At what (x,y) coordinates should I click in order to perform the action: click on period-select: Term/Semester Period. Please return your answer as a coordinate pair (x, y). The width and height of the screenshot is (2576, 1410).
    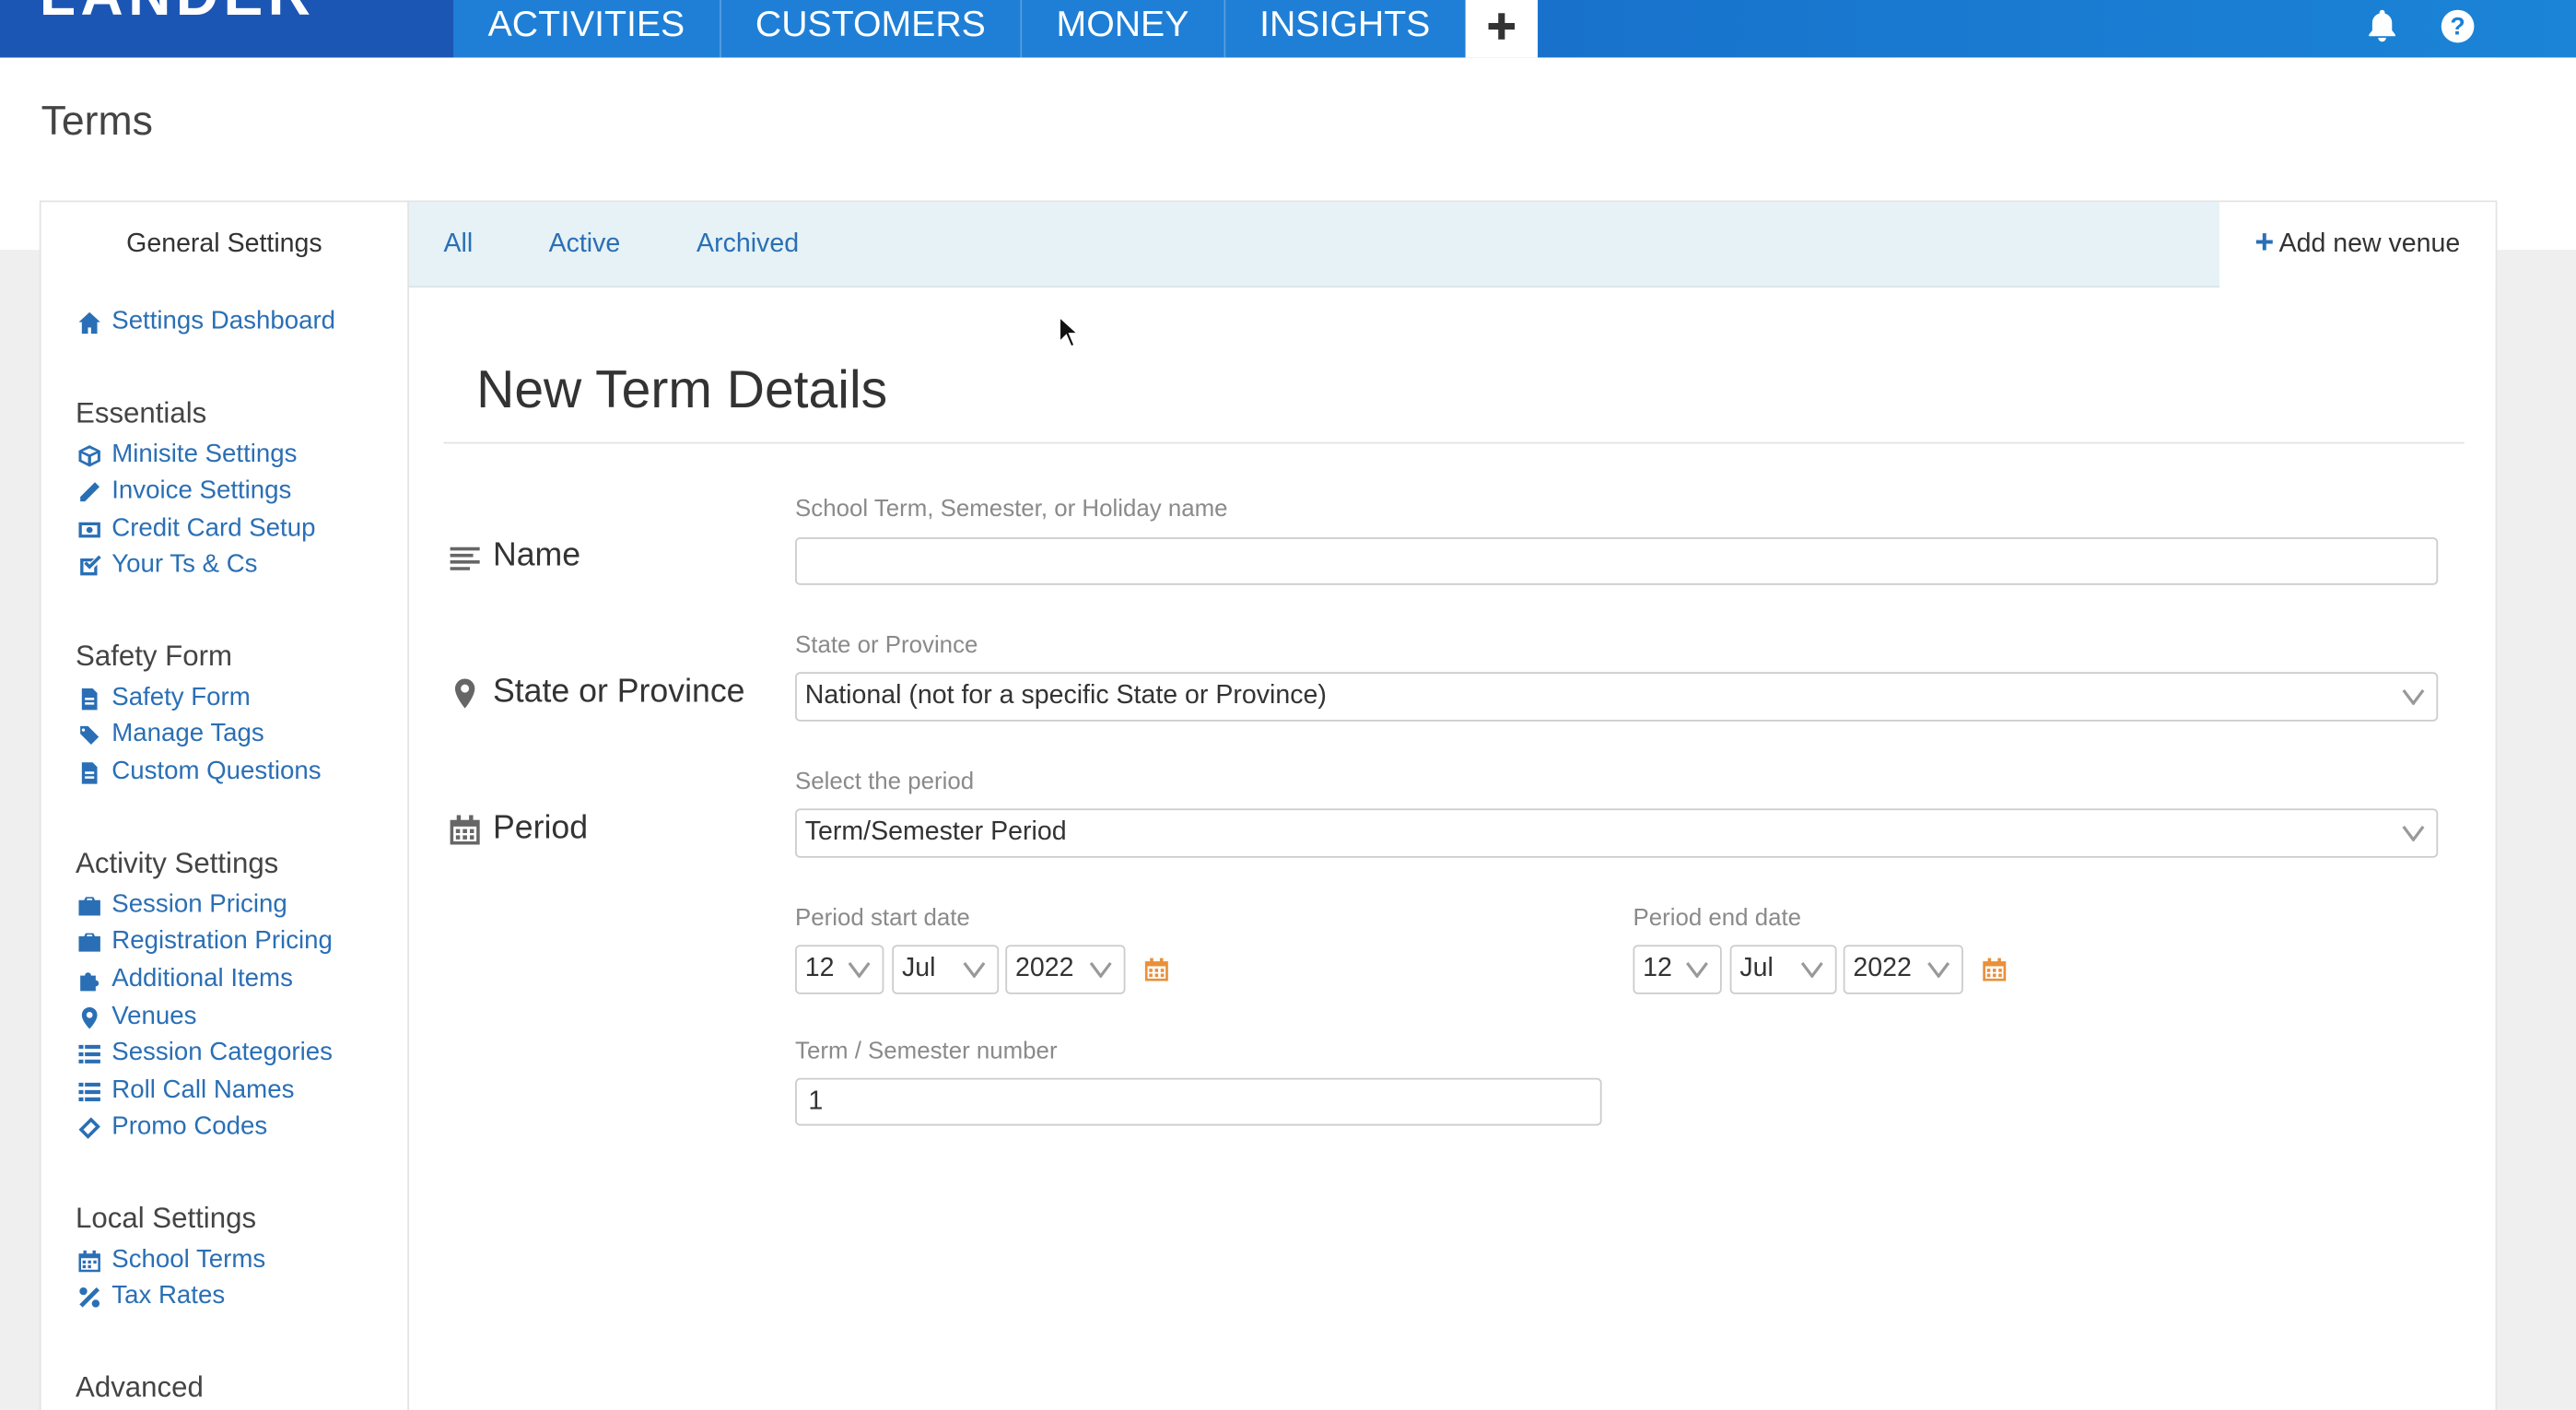
    Looking at the image, I should click on (1617, 833).